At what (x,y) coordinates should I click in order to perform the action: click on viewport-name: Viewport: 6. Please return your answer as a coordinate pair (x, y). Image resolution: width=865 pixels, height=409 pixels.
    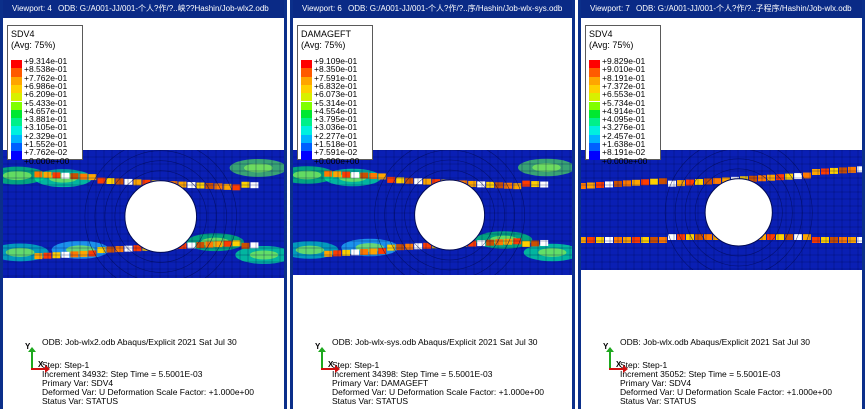
    Looking at the image, I should click on (322, 8).